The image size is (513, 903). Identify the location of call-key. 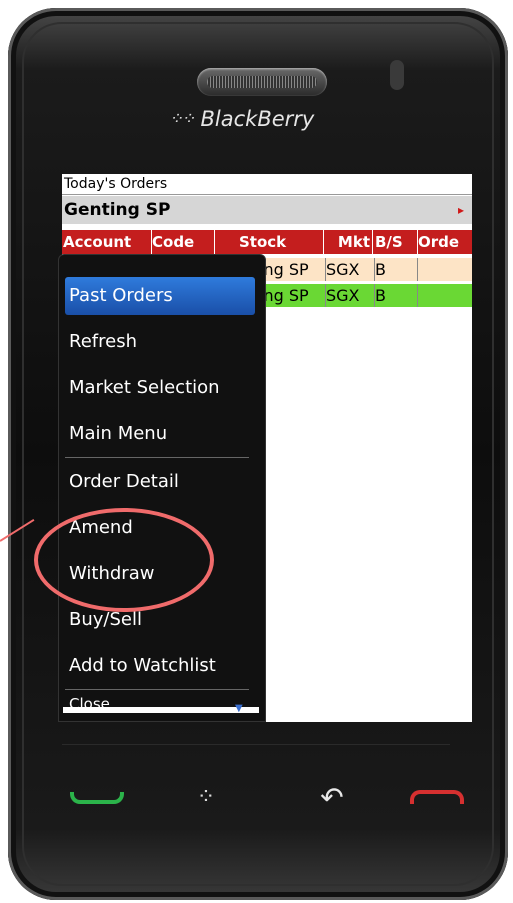
(94, 798).